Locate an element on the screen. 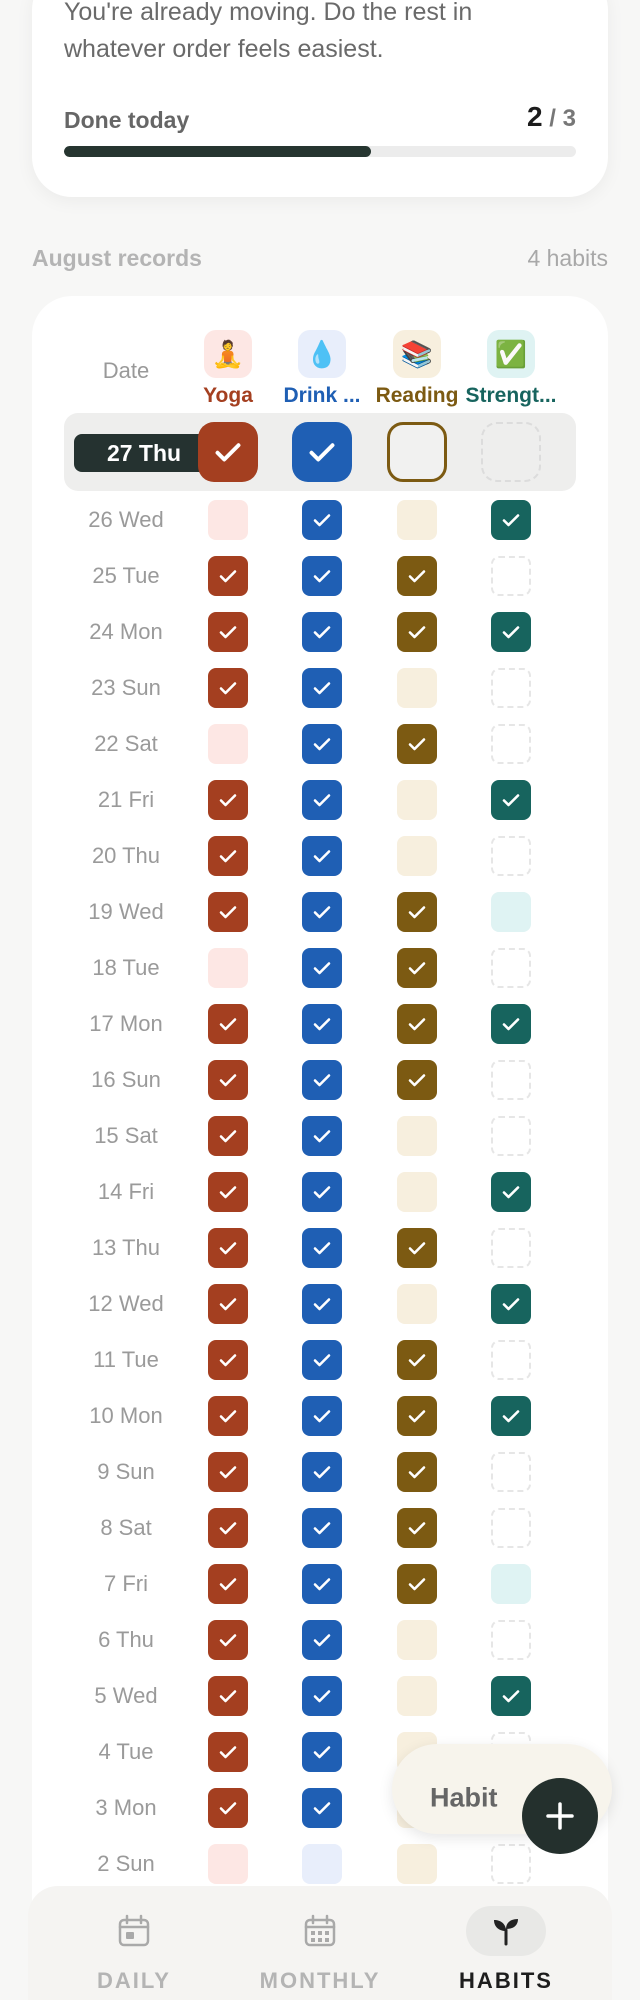  add-habit-button is located at coordinates (560, 1816).